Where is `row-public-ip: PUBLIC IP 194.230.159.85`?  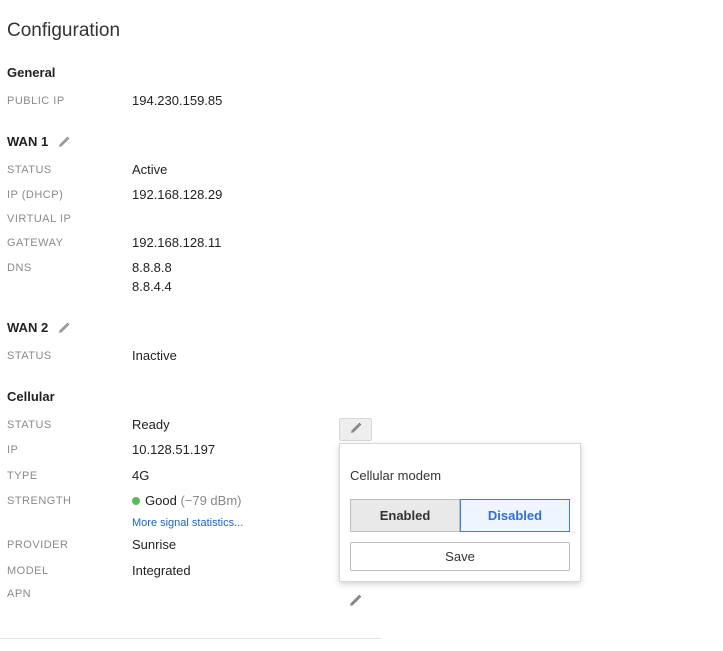
row-public-ip: PUBLIC IP 194.230.159.85 is located at coordinates (172, 101).